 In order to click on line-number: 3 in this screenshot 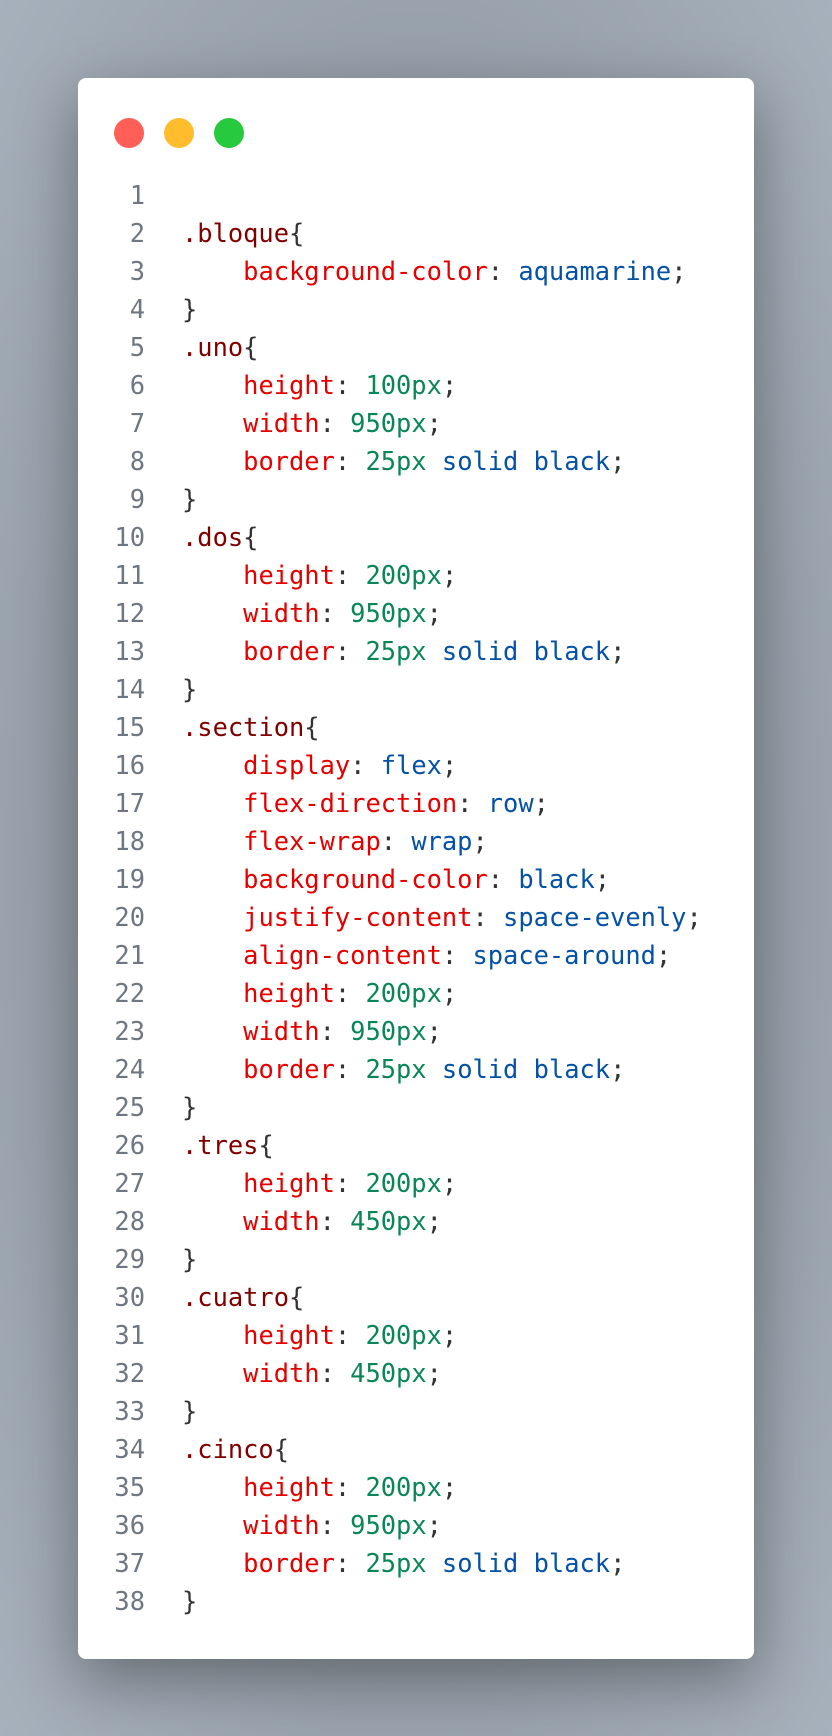, I will do `click(137, 271)`.